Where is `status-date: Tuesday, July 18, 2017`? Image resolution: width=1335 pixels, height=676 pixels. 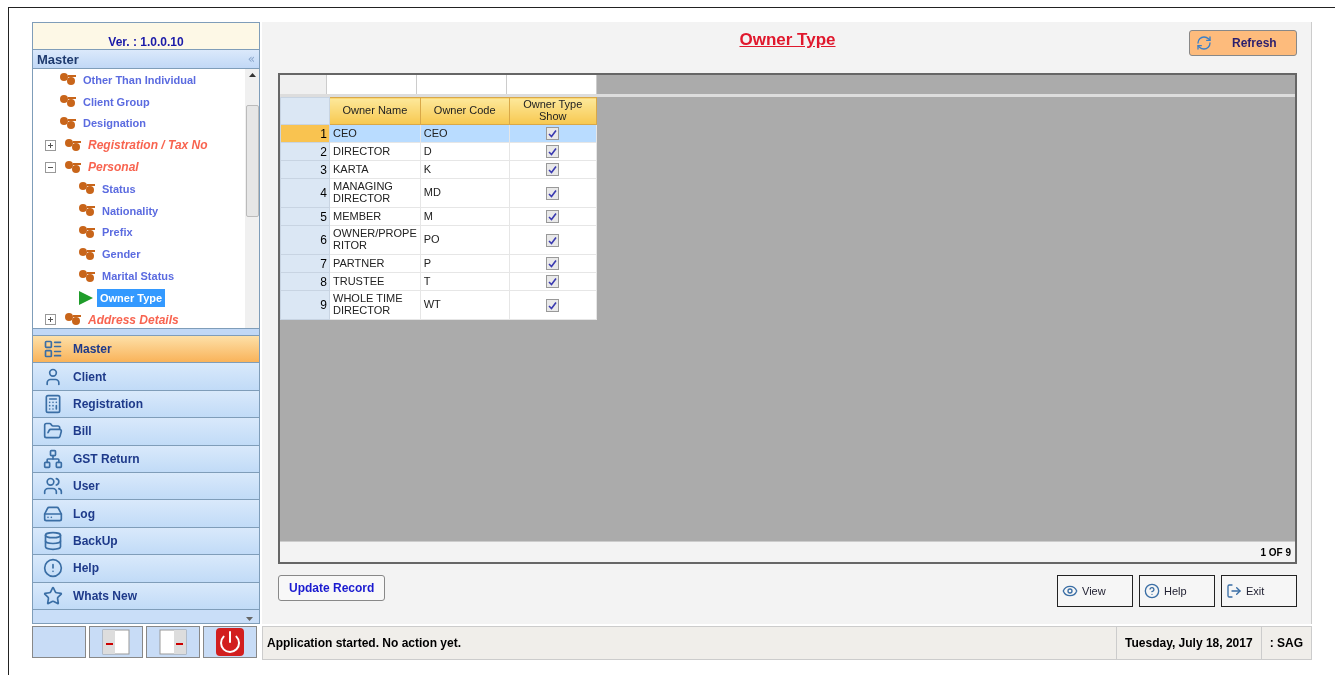 status-date: Tuesday, July 18, 2017 is located at coordinates (1188, 643).